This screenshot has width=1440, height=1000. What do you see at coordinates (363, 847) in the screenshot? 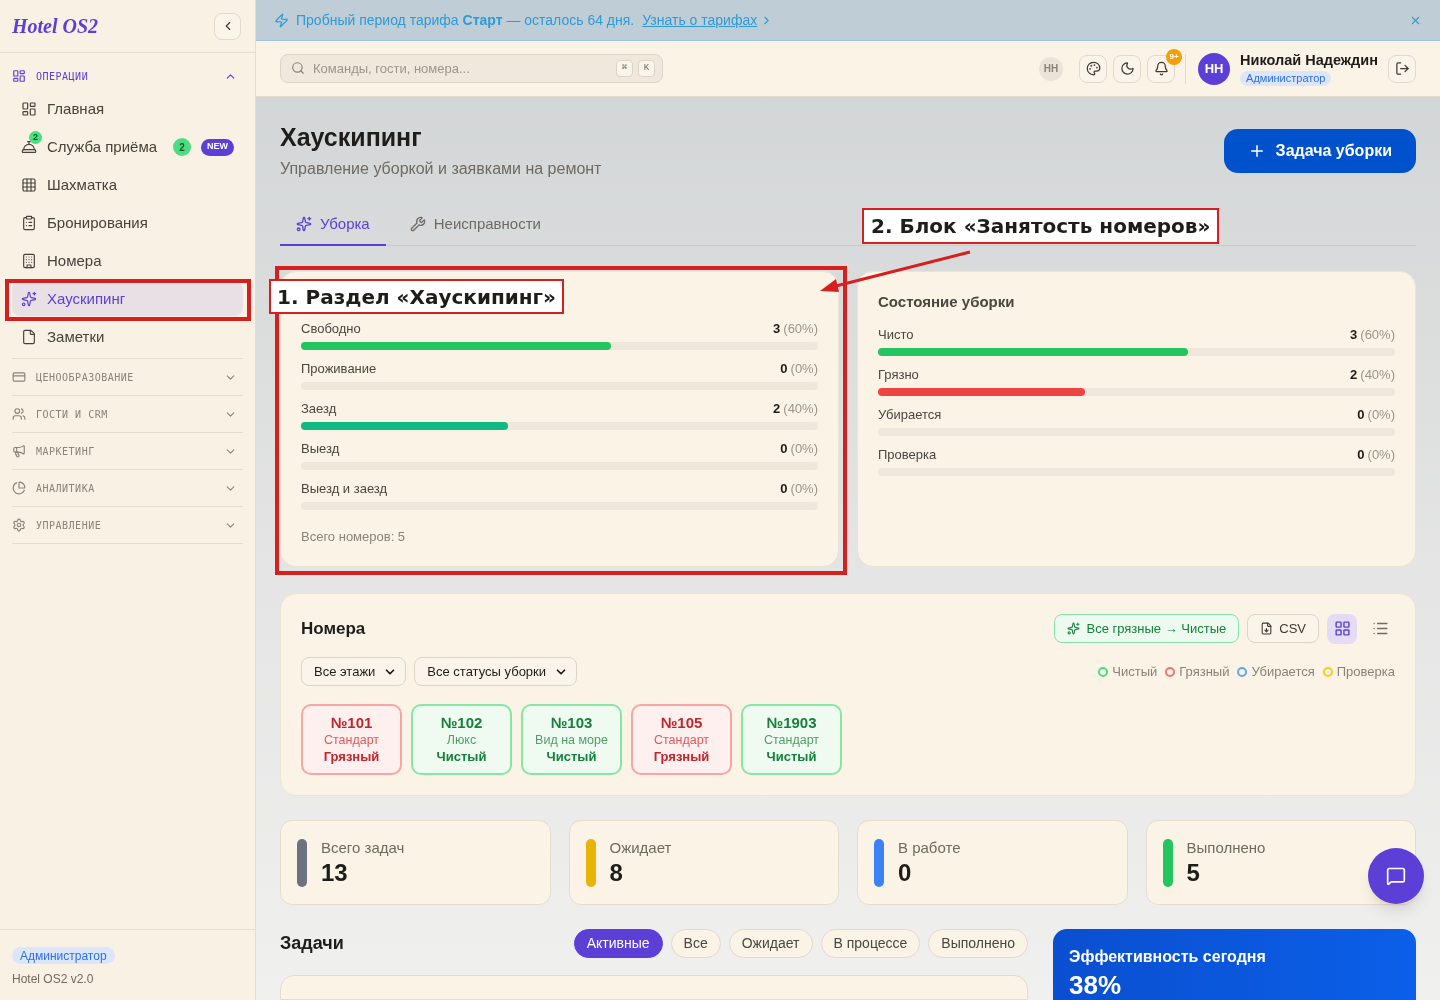
I see `stat-label: Всего задач` at bounding box center [363, 847].